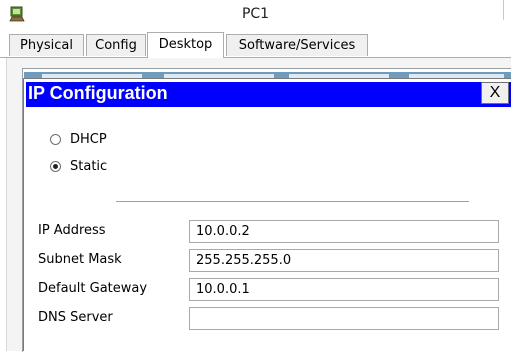 This screenshot has width=511, height=352. I want to click on subnet-mask-label: Subnet Mask, so click(80, 259).